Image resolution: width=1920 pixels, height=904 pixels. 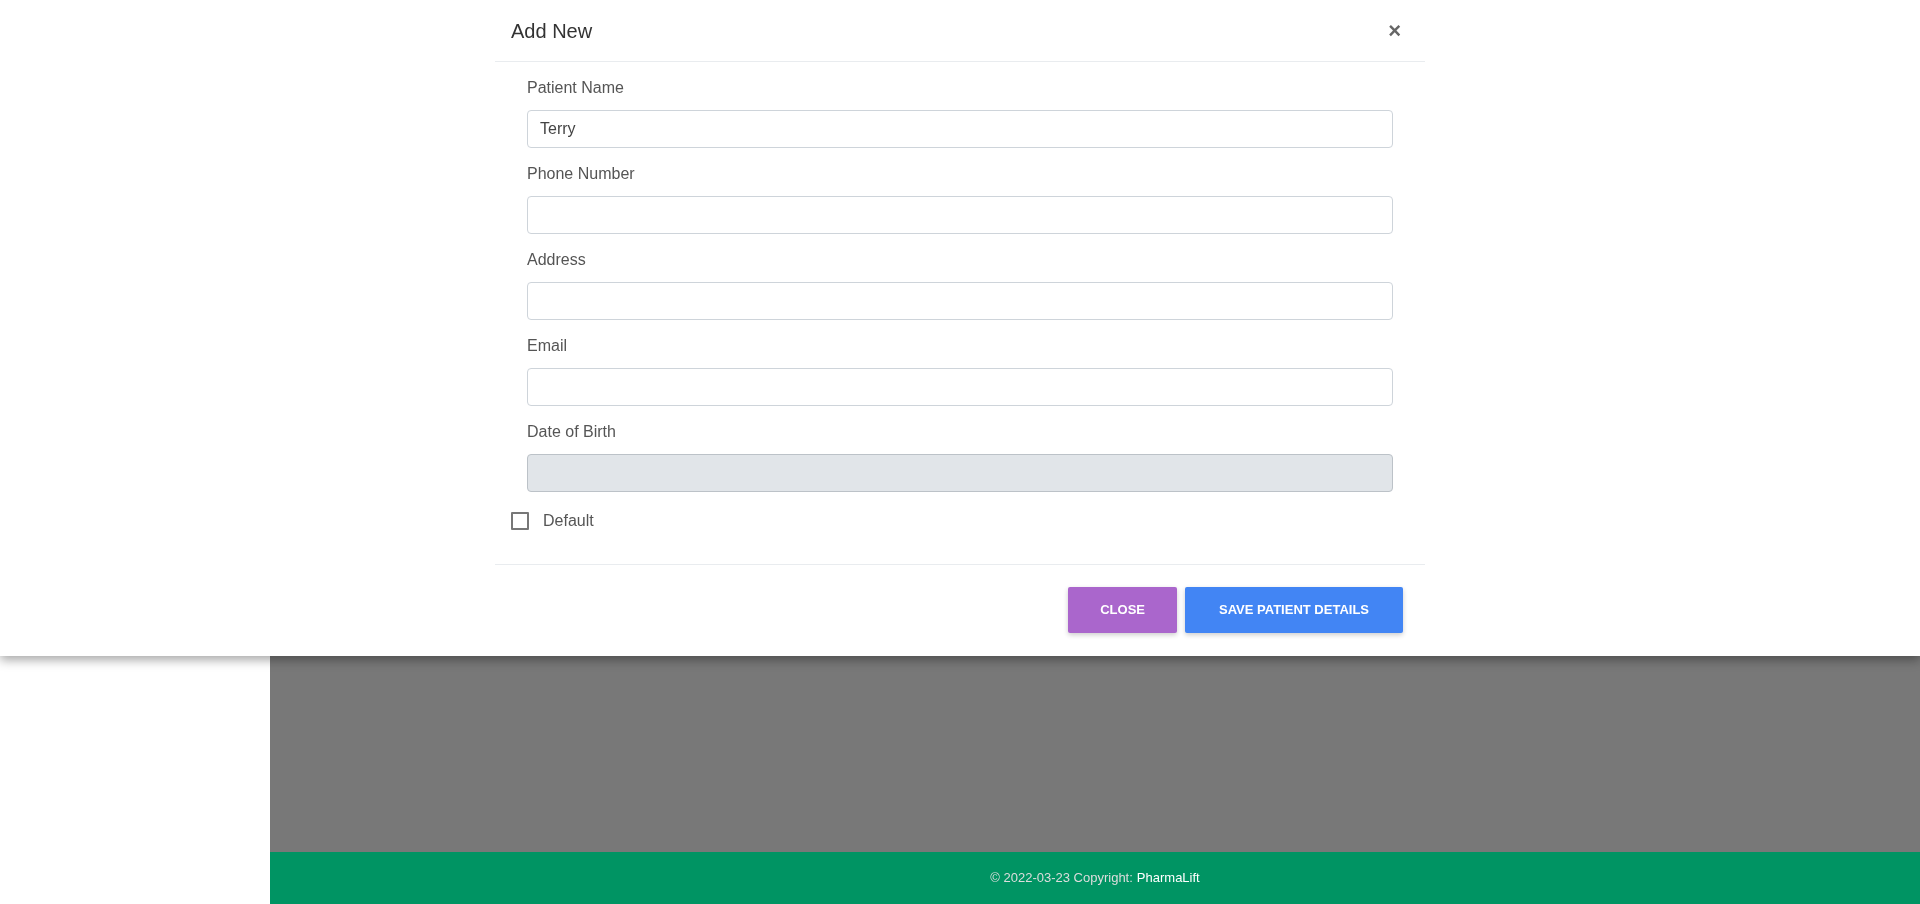 I want to click on dialog-title: Add New, so click(x=552, y=31).